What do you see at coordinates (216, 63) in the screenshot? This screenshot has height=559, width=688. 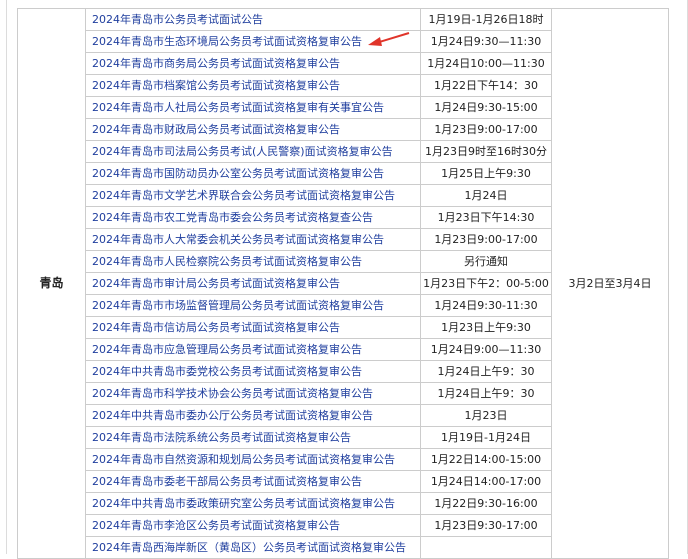 I see `announcement-link: 2024年青岛市商务局公务员考试面试资格复审公告` at bounding box center [216, 63].